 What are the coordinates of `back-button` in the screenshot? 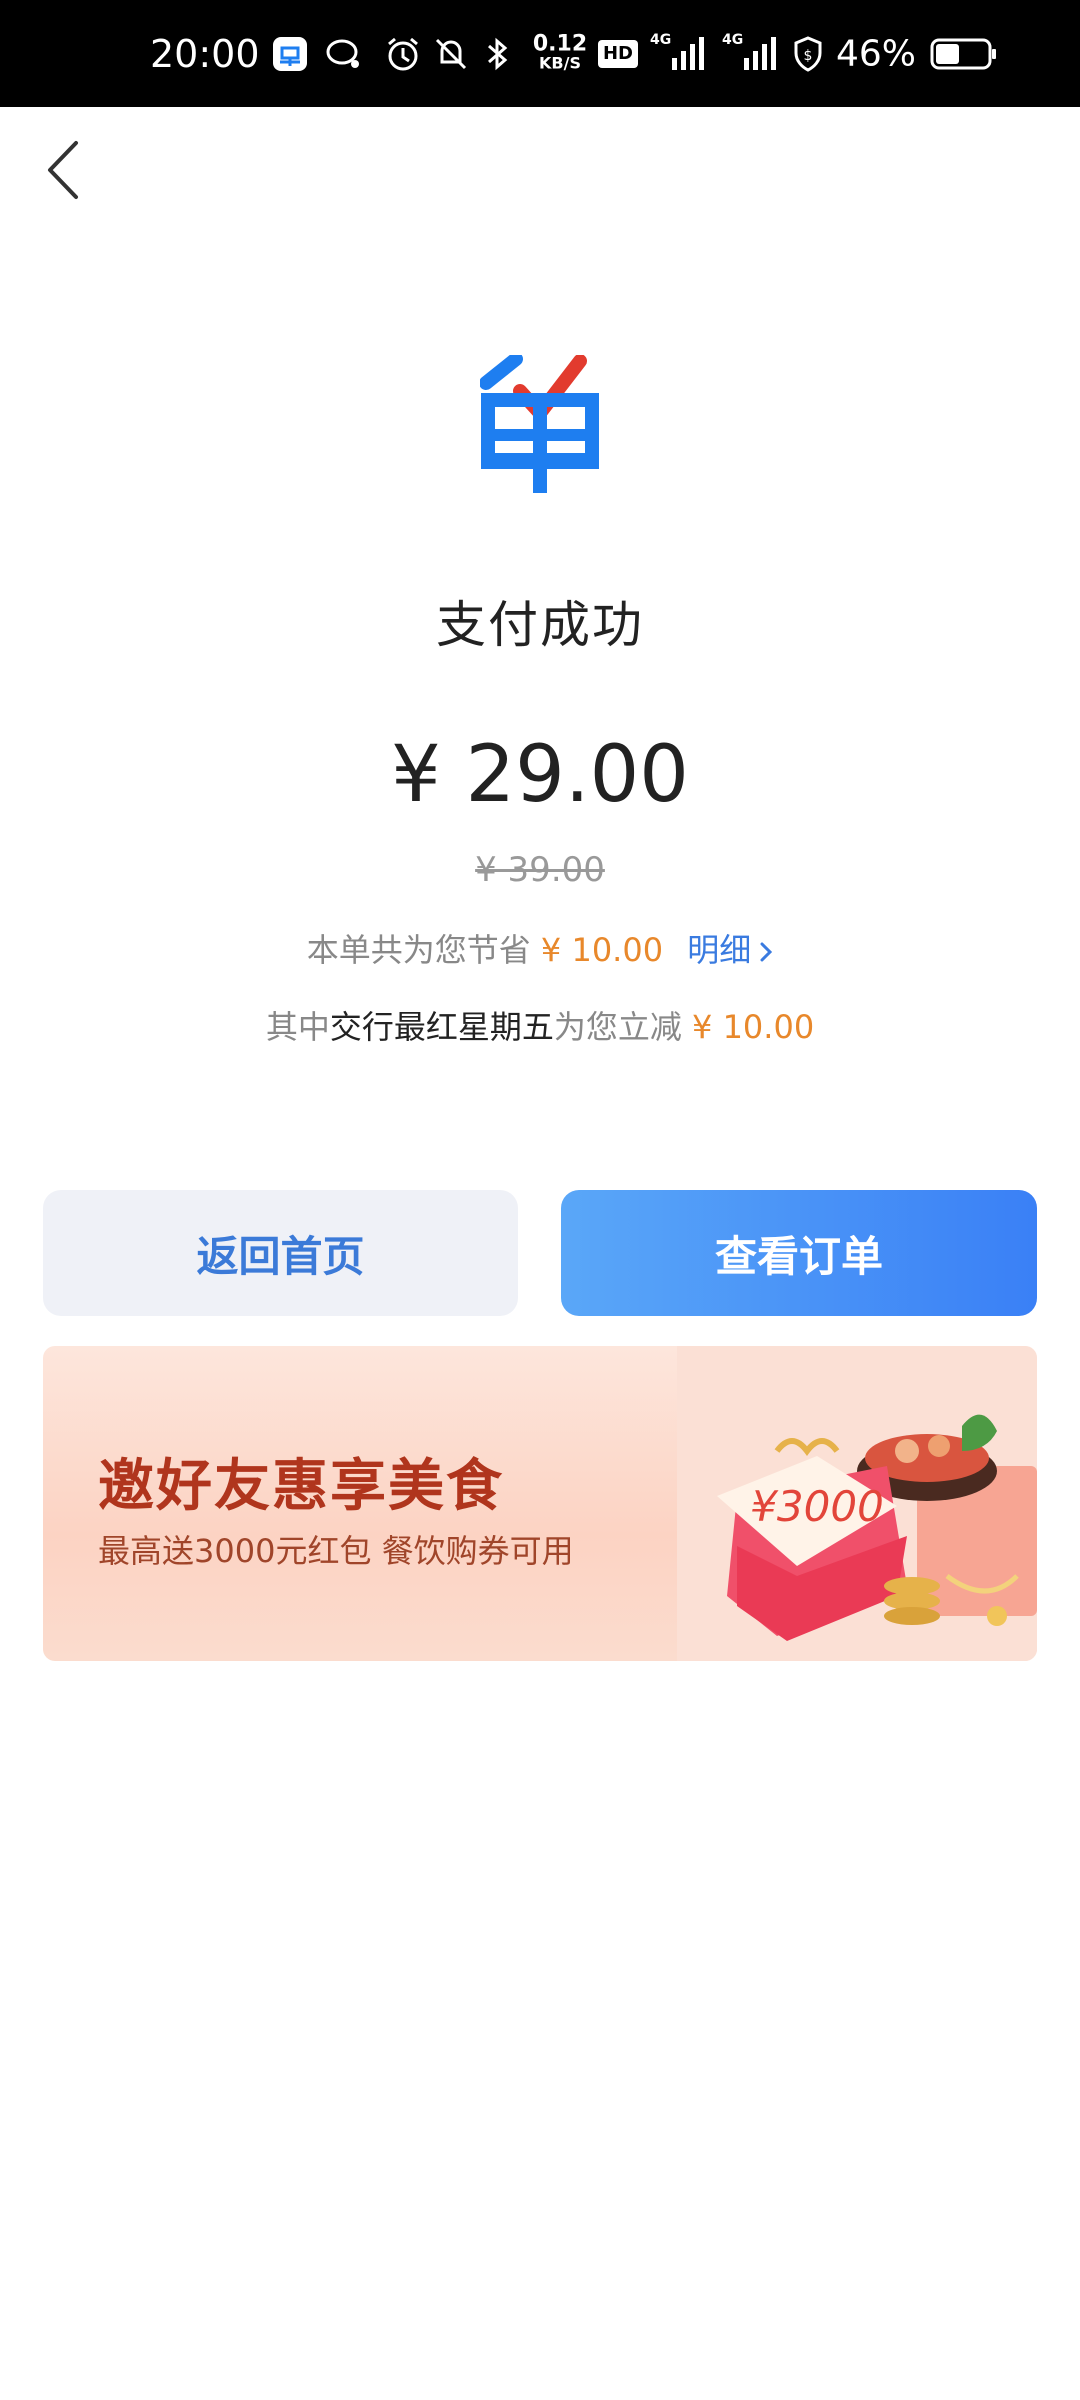 It's located at (65, 170).